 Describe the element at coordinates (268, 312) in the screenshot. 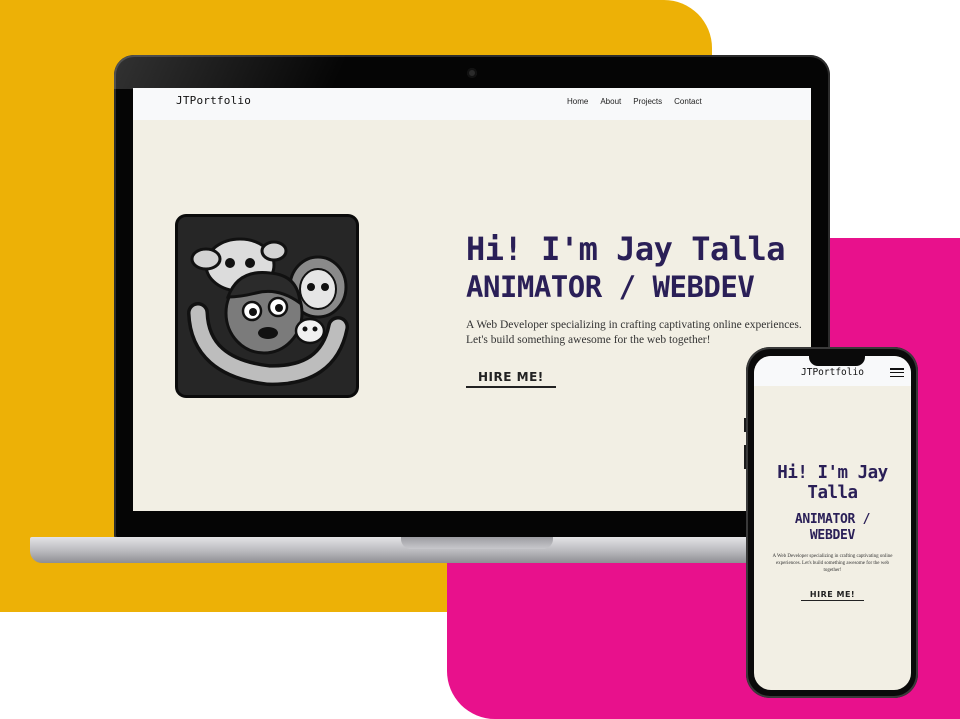

I see `cartoon-characters-icon` at that location.